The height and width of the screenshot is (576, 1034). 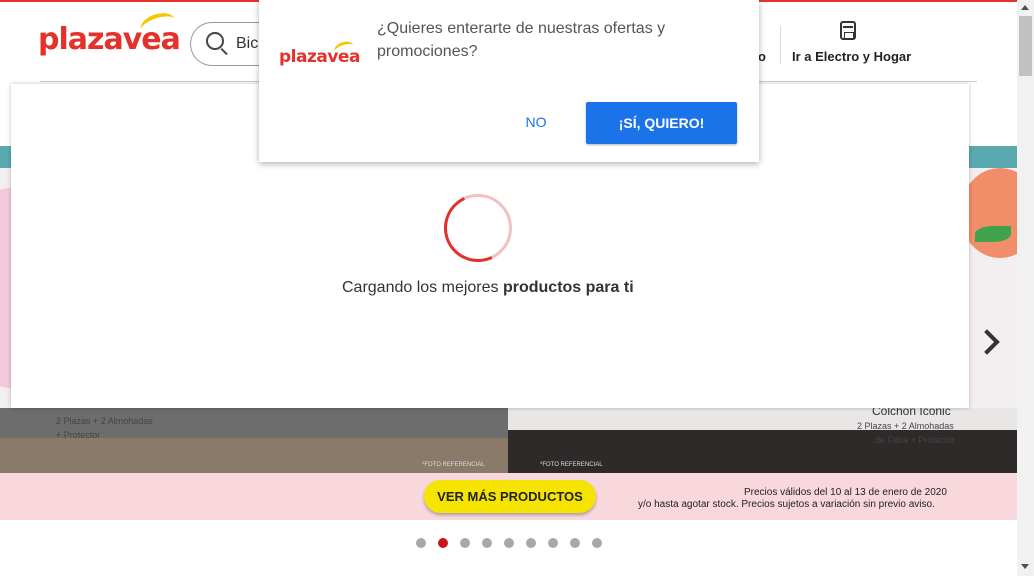 What do you see at coordinates (915, 440) in the screenshot?
I see `right-caption-line2: de Fibra + Protector` at bounding box center [915, 440].